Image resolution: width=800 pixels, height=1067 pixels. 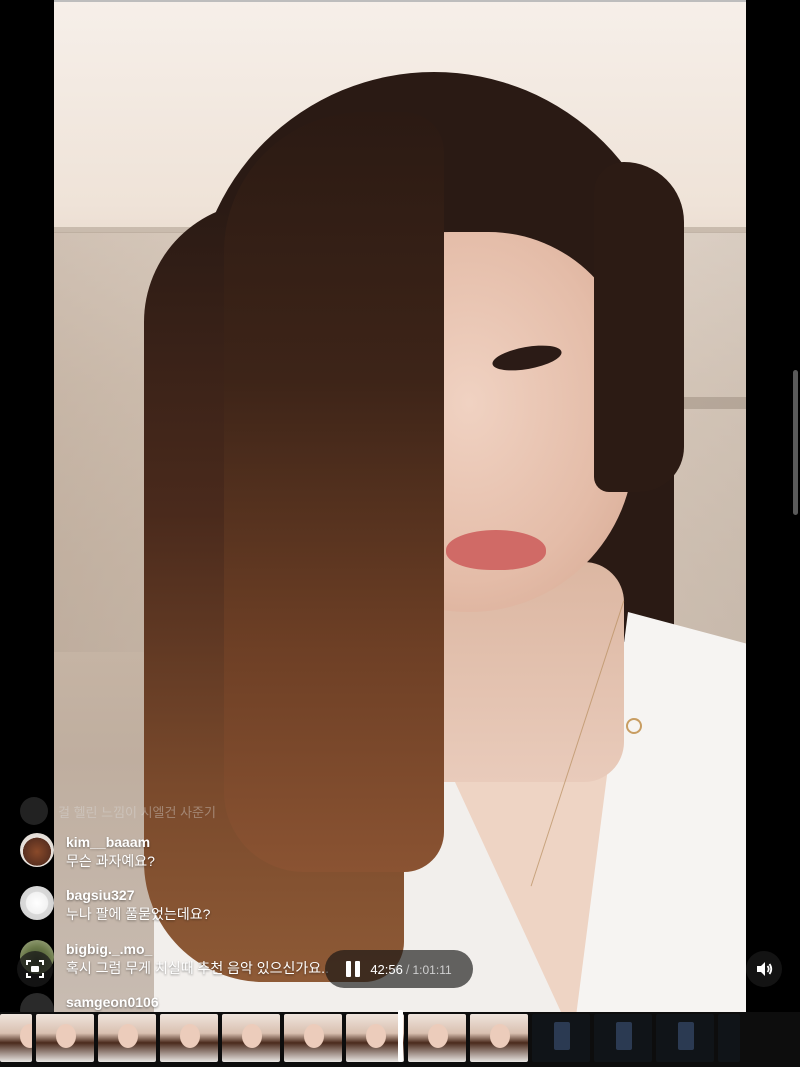 I want to click on pause-icon, so click(x=353, y=969).